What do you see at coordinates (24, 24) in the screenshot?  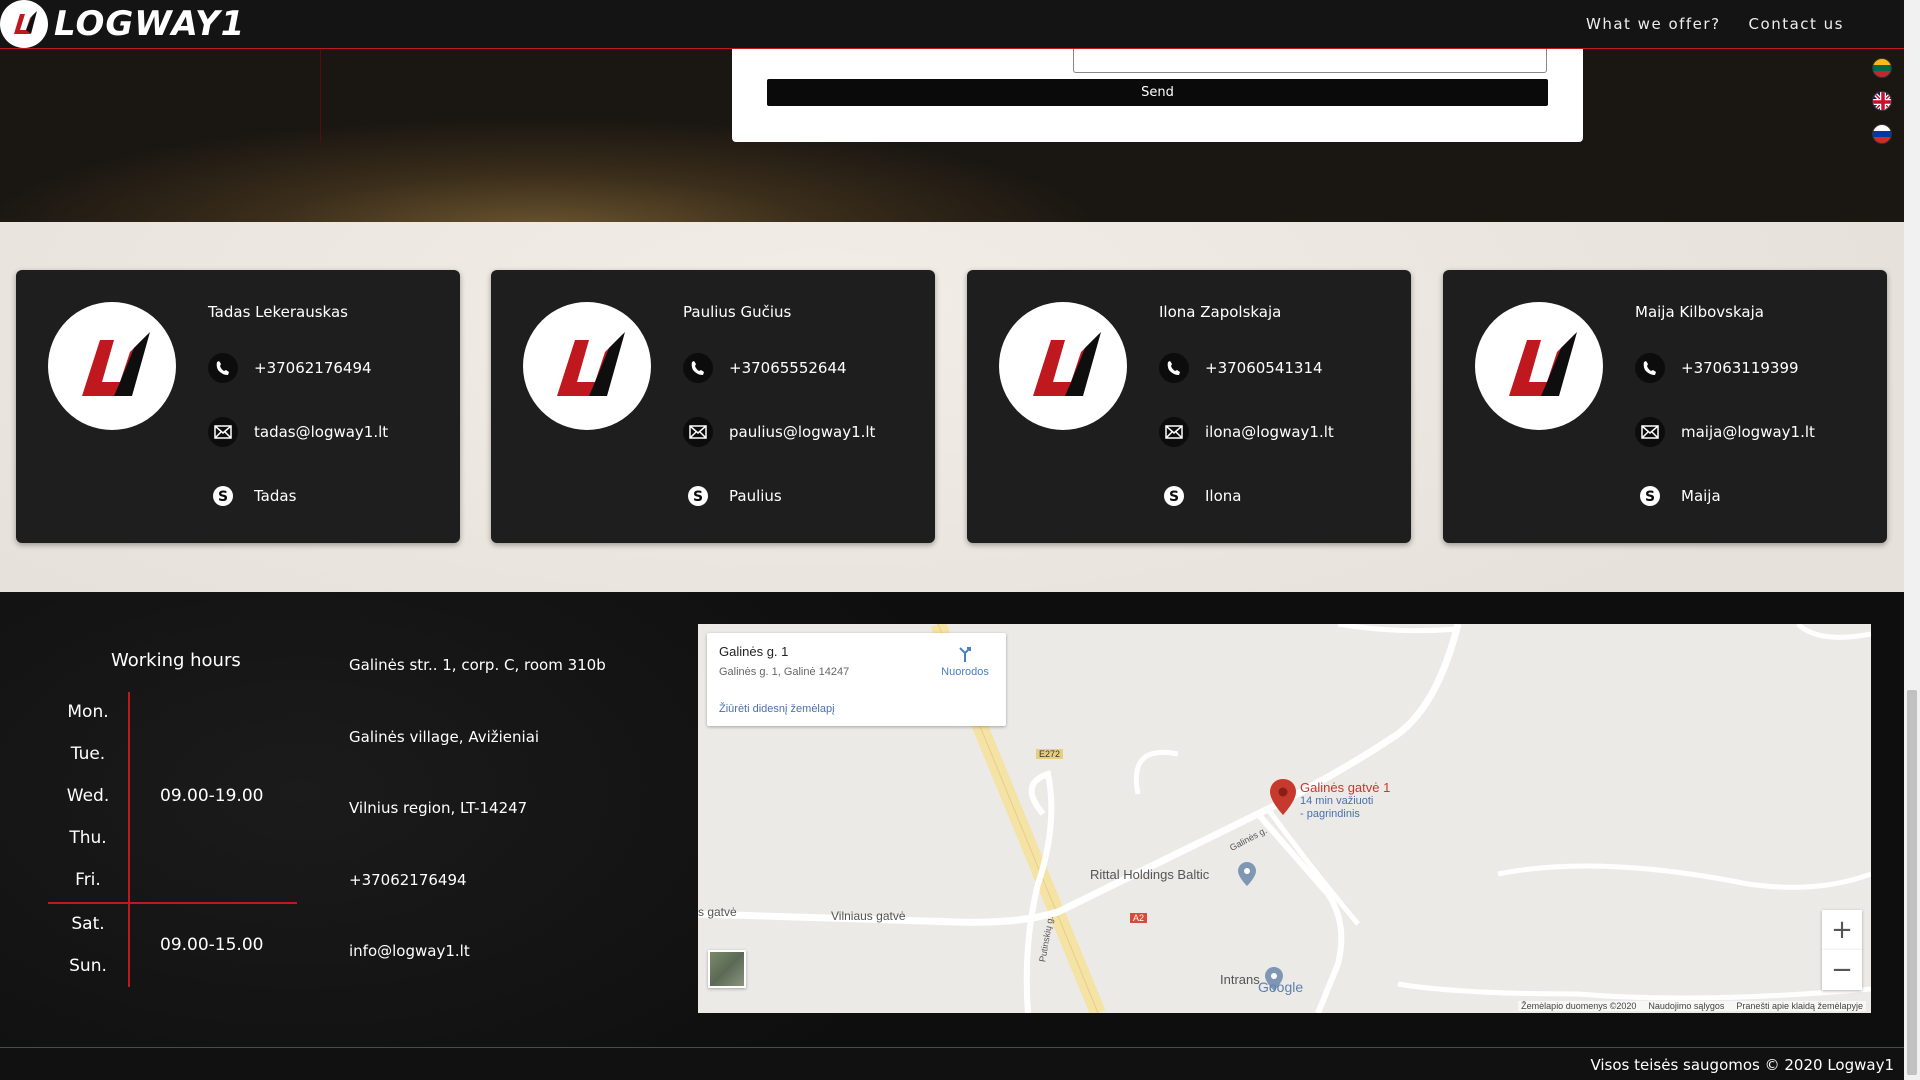 I see `logo-mark-icon` at bounding box center [24, 24].